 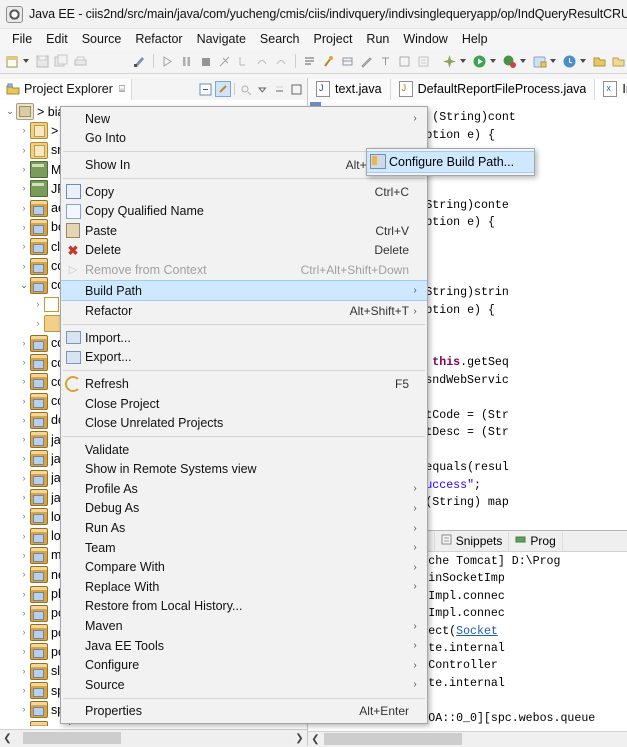 What do you see at coordinates (377, 39) in the screenshot?
I see `menu-run: Run` at bounding box center [377, 39].